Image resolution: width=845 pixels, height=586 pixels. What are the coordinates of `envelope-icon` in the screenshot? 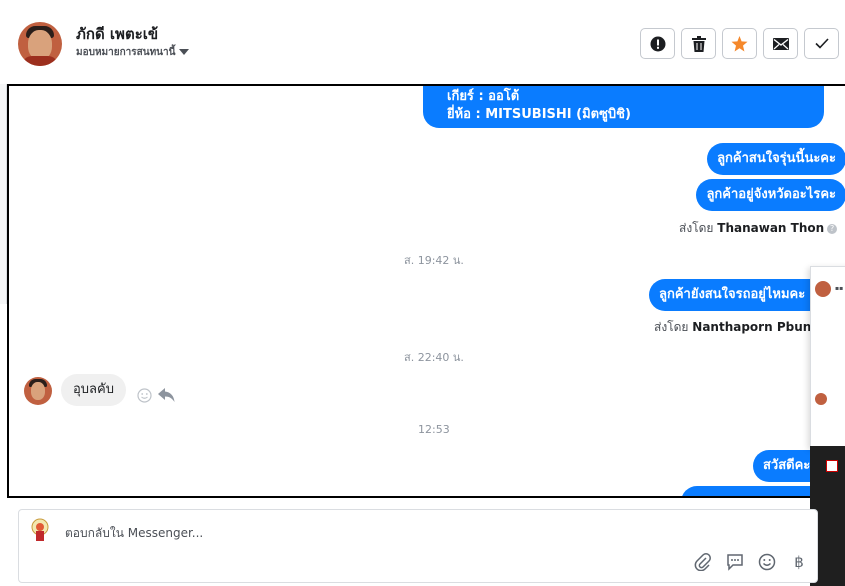 It's located at (780, 43).